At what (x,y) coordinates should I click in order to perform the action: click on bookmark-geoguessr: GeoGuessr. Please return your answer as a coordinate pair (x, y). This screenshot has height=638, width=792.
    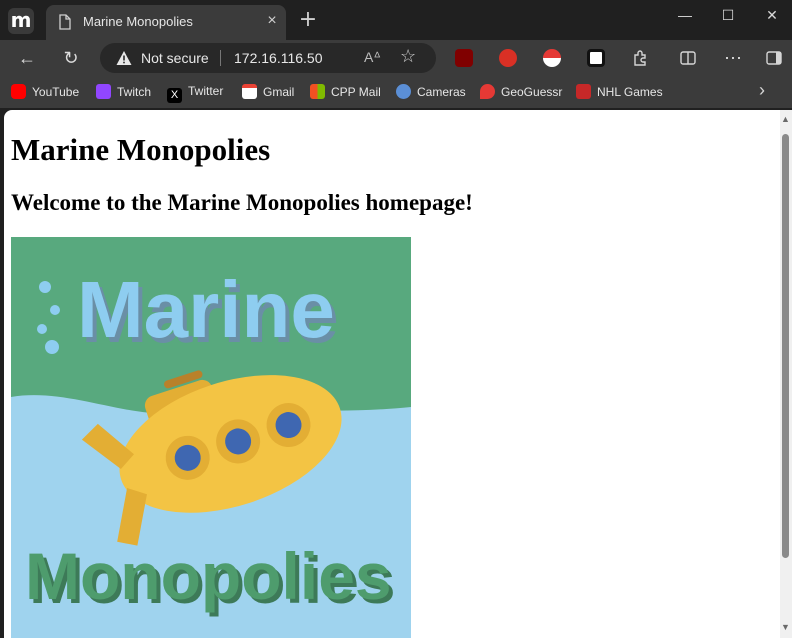
    Looking at the image, I should click on (521, 93).